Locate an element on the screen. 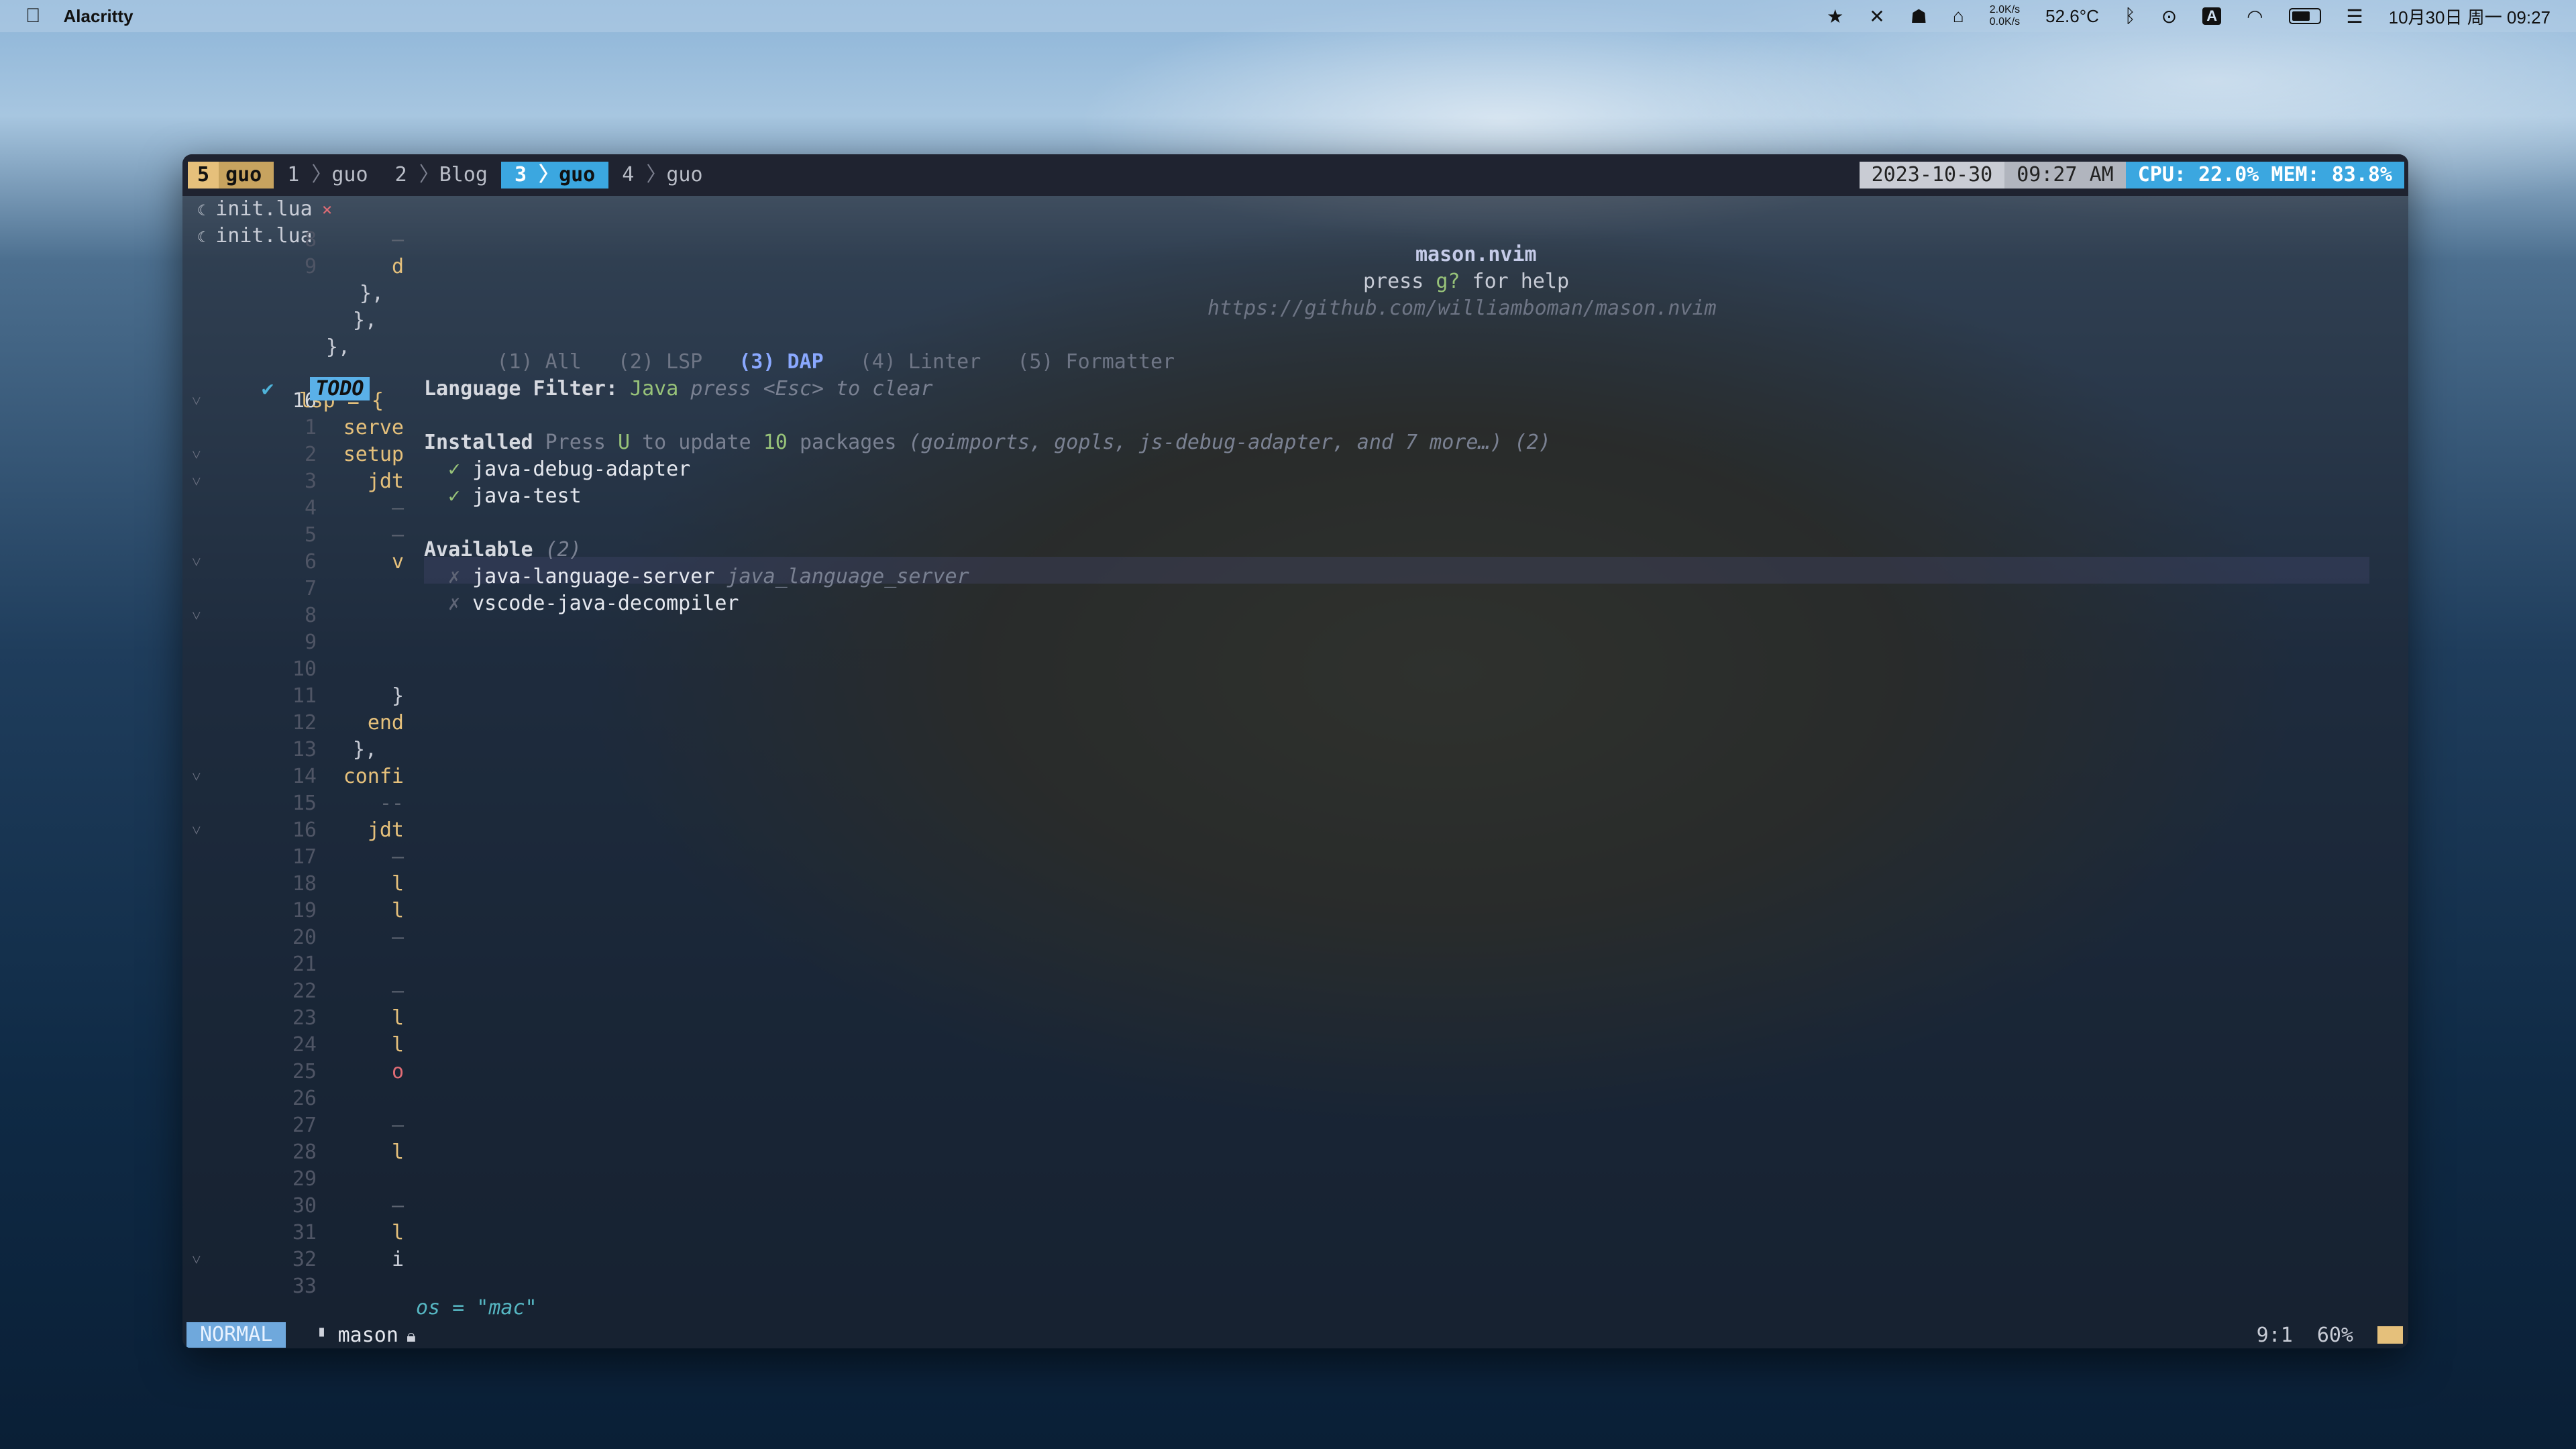 The image size is (2576, 1449). buffer-tab-active: ☾ init.lua × is located at coordinates (264, 209).